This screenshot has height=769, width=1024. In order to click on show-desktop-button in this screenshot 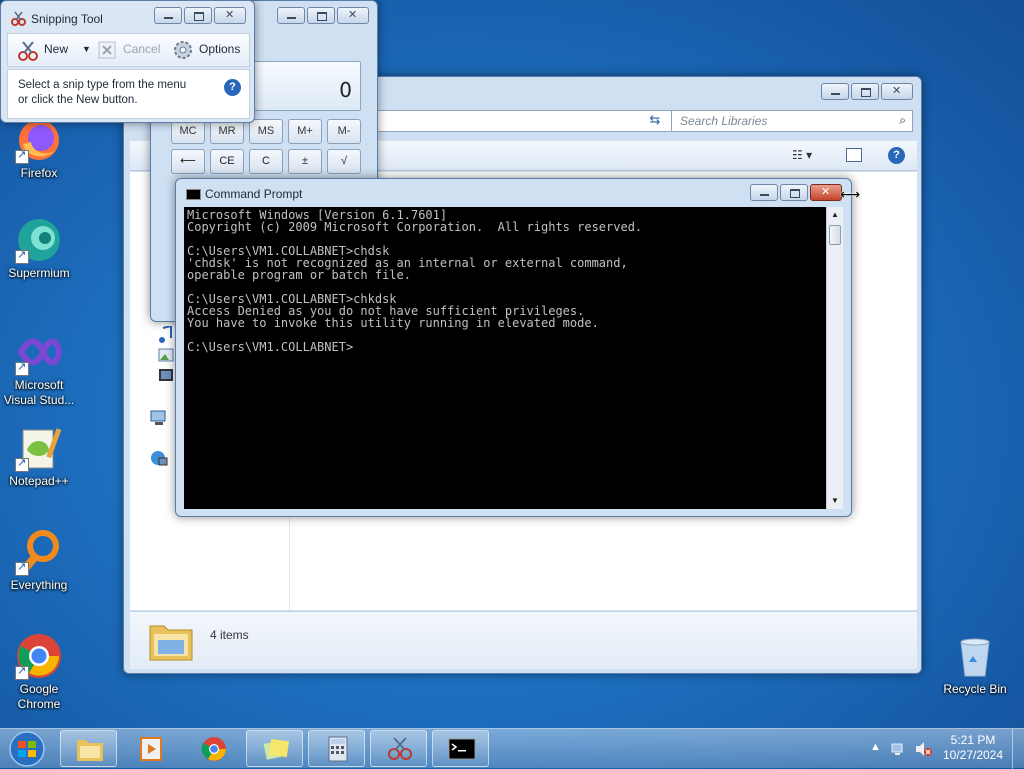, I will do `click(1018, 749)`.